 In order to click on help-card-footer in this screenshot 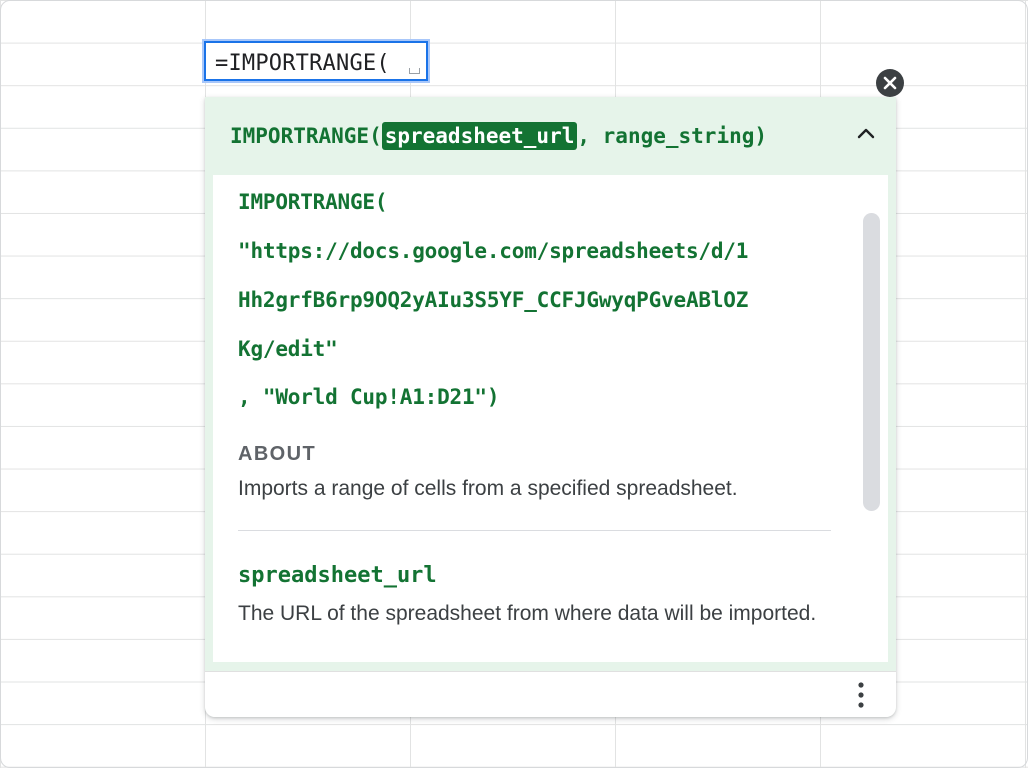, I will do `click(550, 694)`.